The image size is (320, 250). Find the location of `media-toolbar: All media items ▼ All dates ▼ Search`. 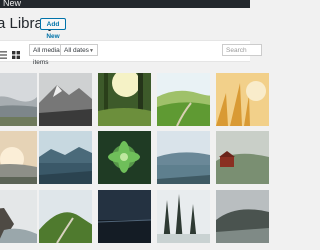

media-toolbar: All media items ▼ All dates ▼ Search is located at coordinates (131, 53).